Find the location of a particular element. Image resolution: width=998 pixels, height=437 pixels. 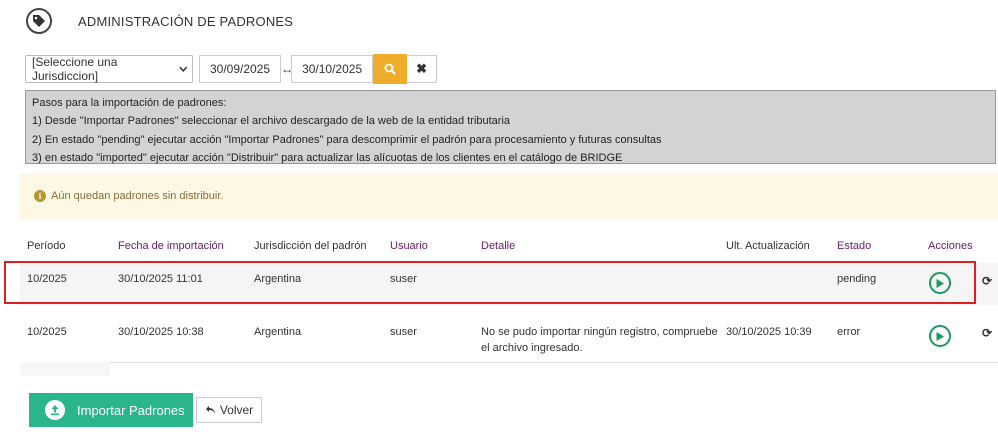

jurisdiction-select: [Seleccione una Jurisdiccion] is located at coordinates (109, 69).